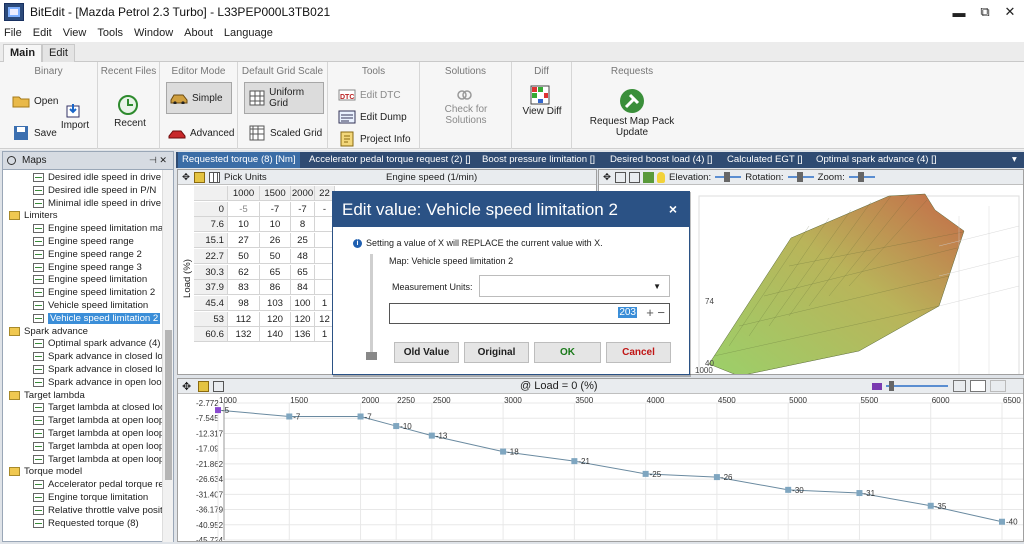 This screenshot has width=1024, height=544. What do you see at coordinates (90, 305) in the screenshot?
I see `tree-map-item: Vehicle speed limitation` at bounding box center [90, 305].